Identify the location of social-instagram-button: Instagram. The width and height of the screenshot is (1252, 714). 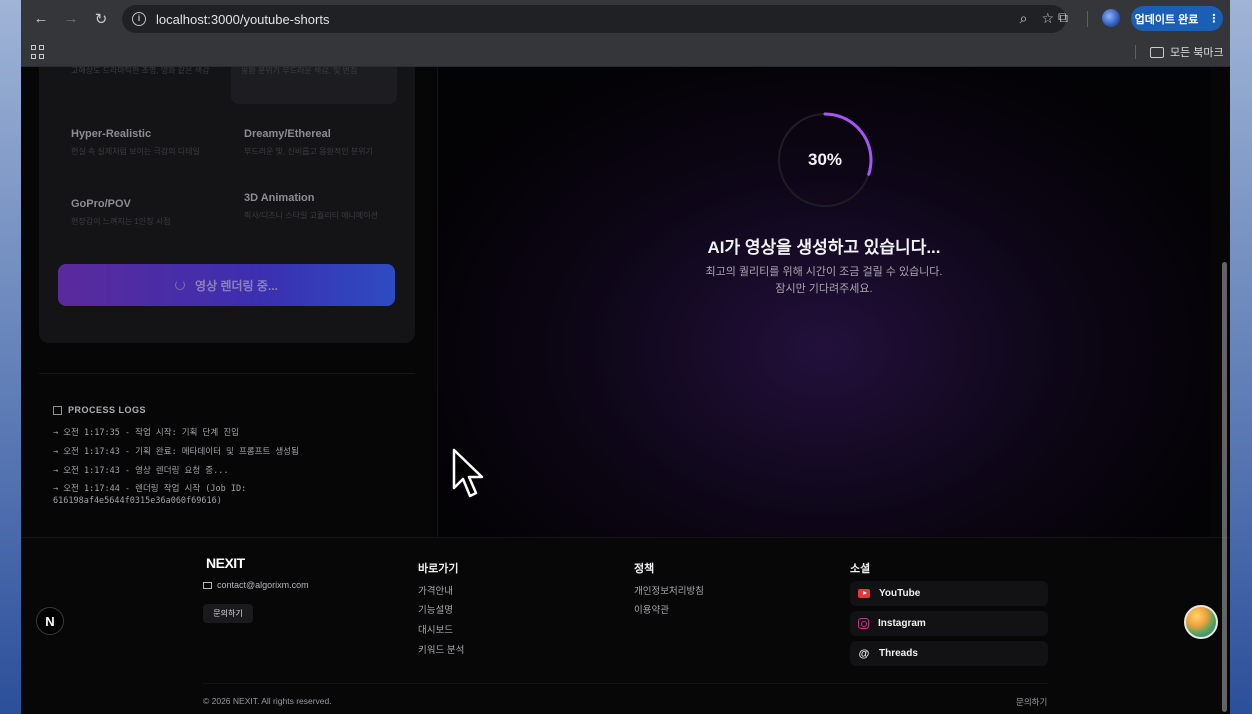
(949, 623).